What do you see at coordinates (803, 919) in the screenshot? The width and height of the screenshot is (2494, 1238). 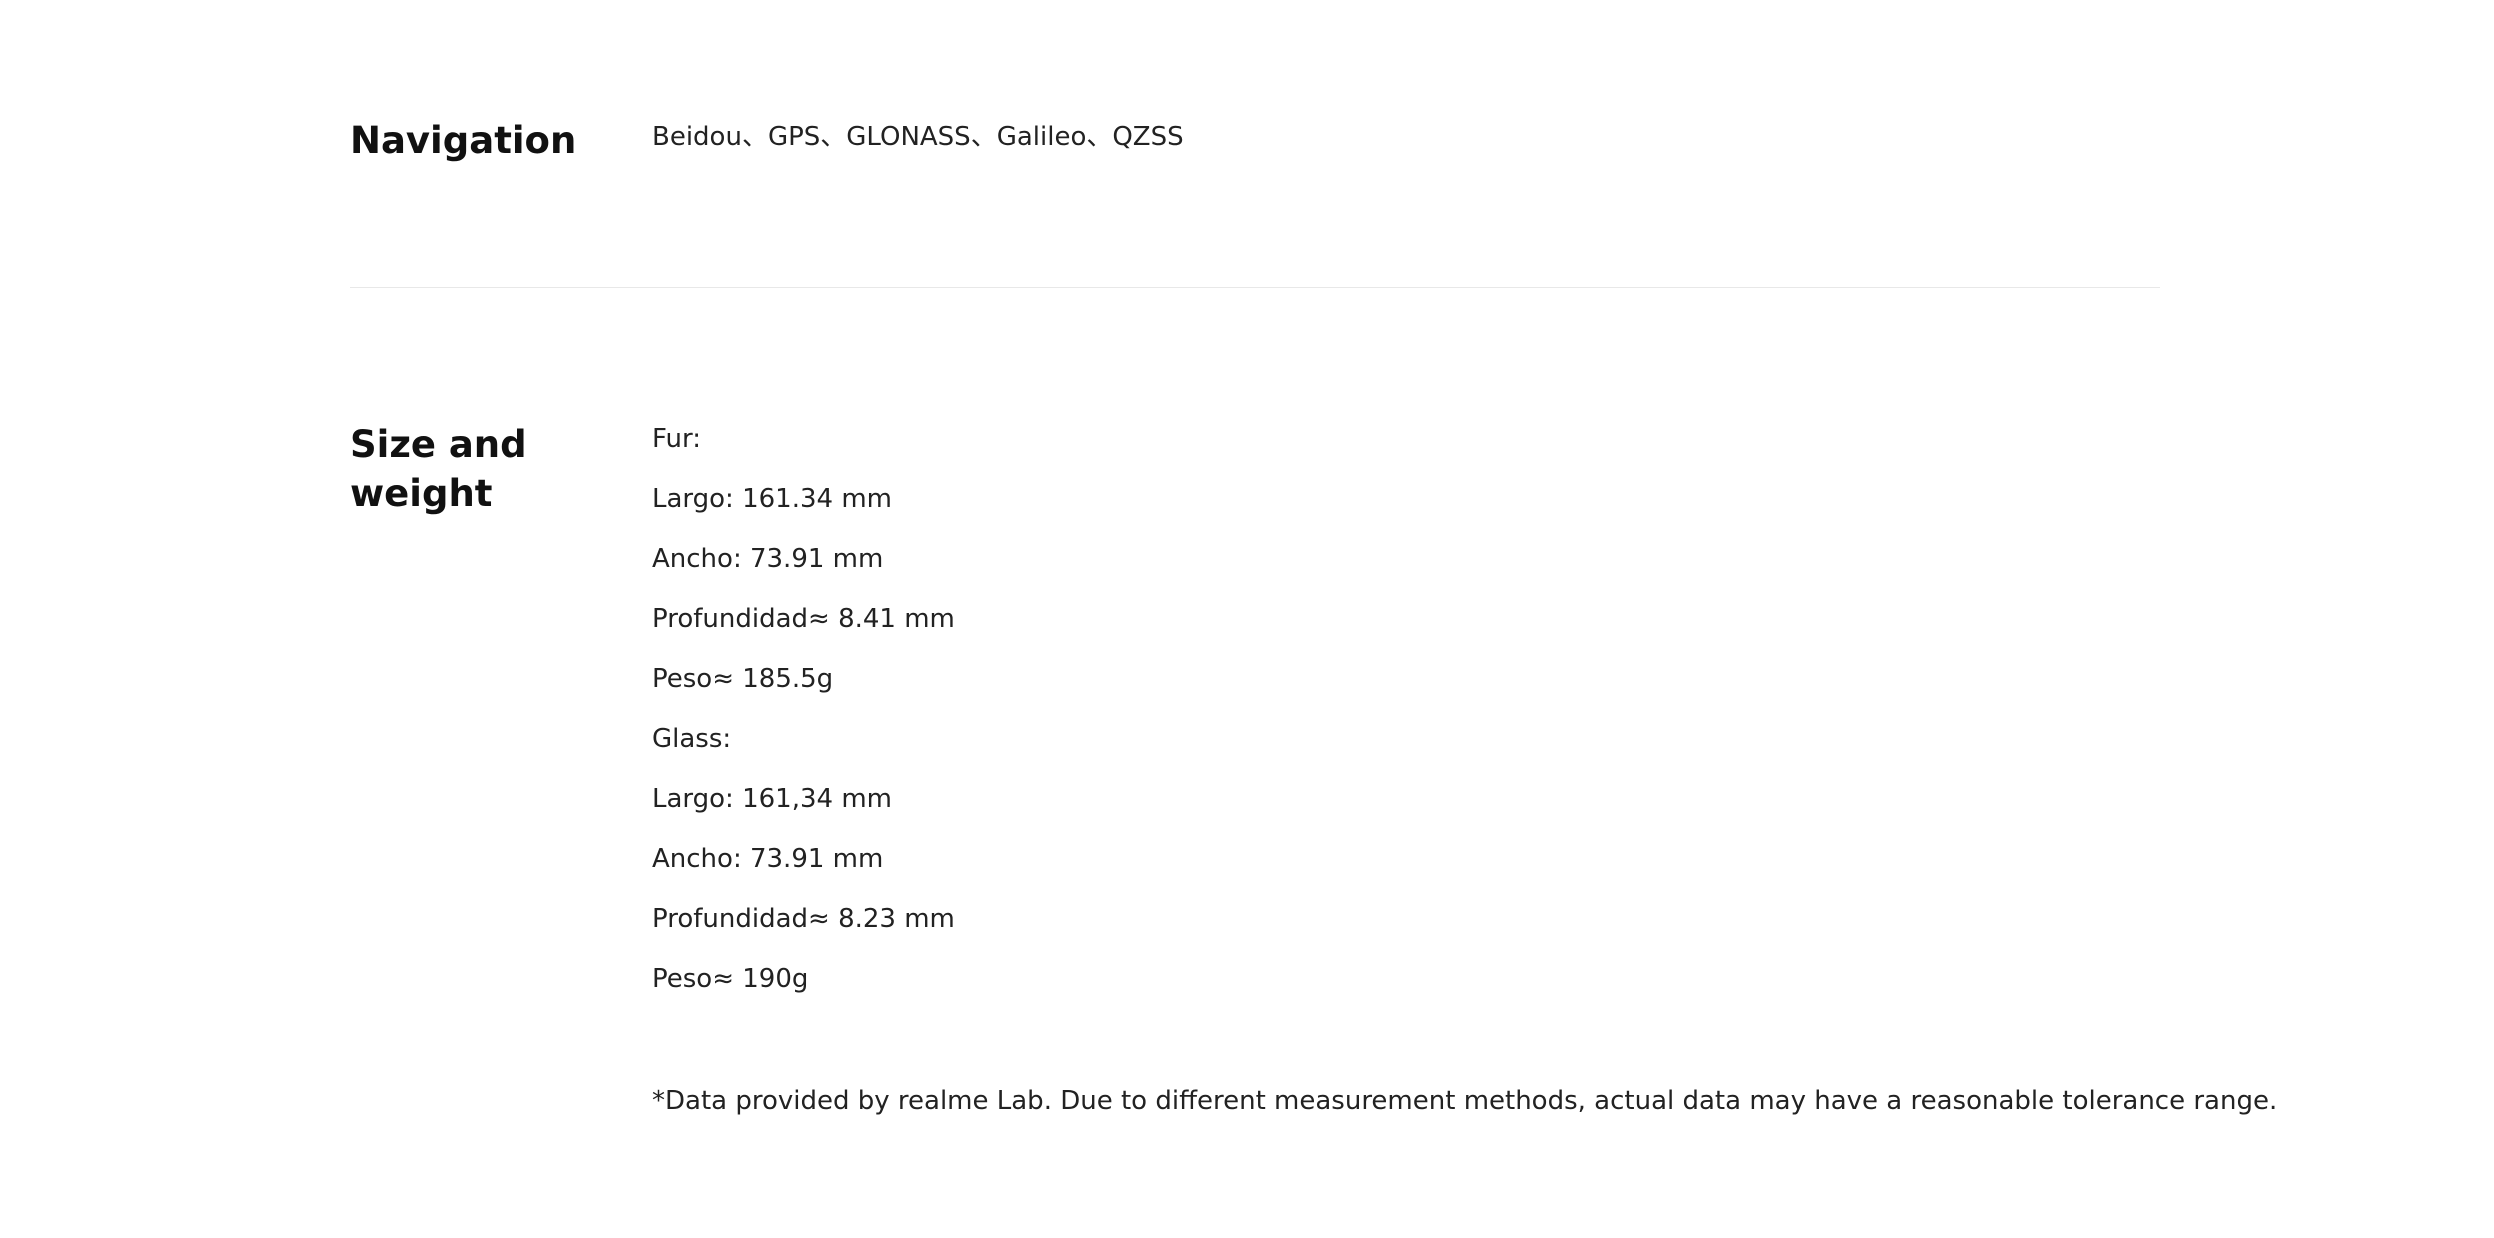 I see `spec-item-glass-depth: Profundidad≈ 8.23 mm` at bounding box center [803, 919].